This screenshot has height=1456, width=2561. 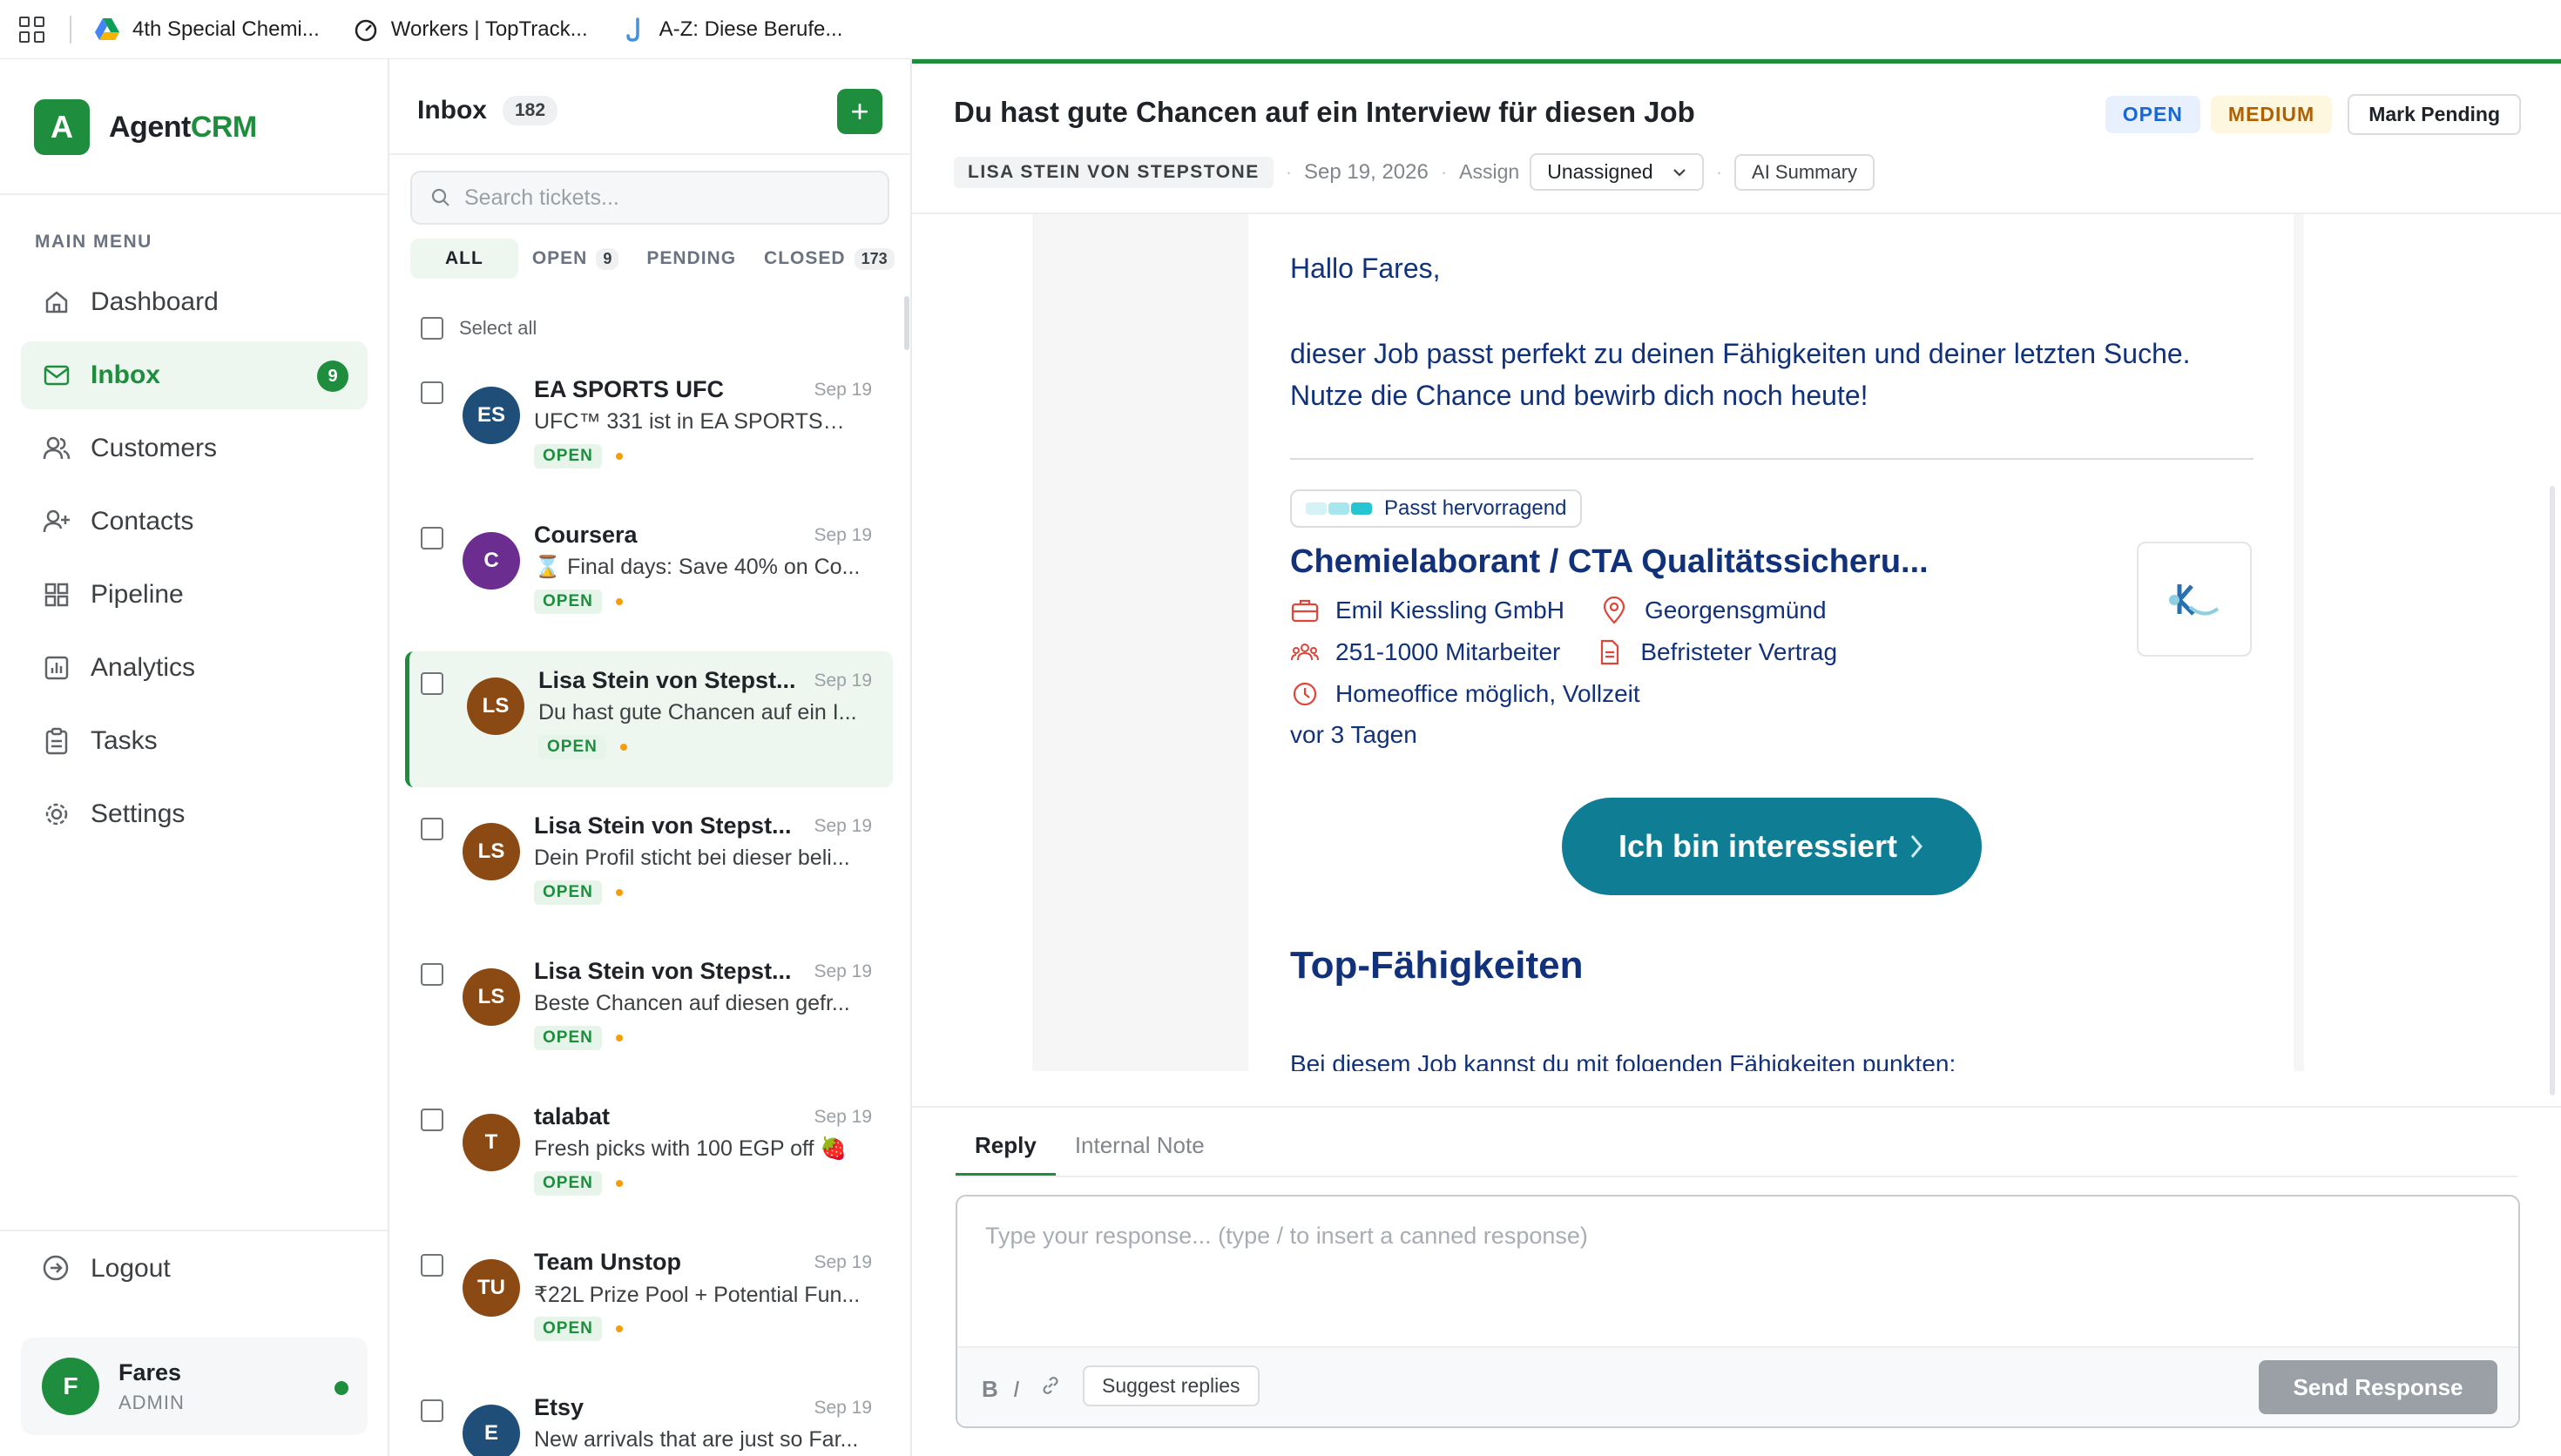 I want to click on apps-grid-icon, so click(x=32, y=29).